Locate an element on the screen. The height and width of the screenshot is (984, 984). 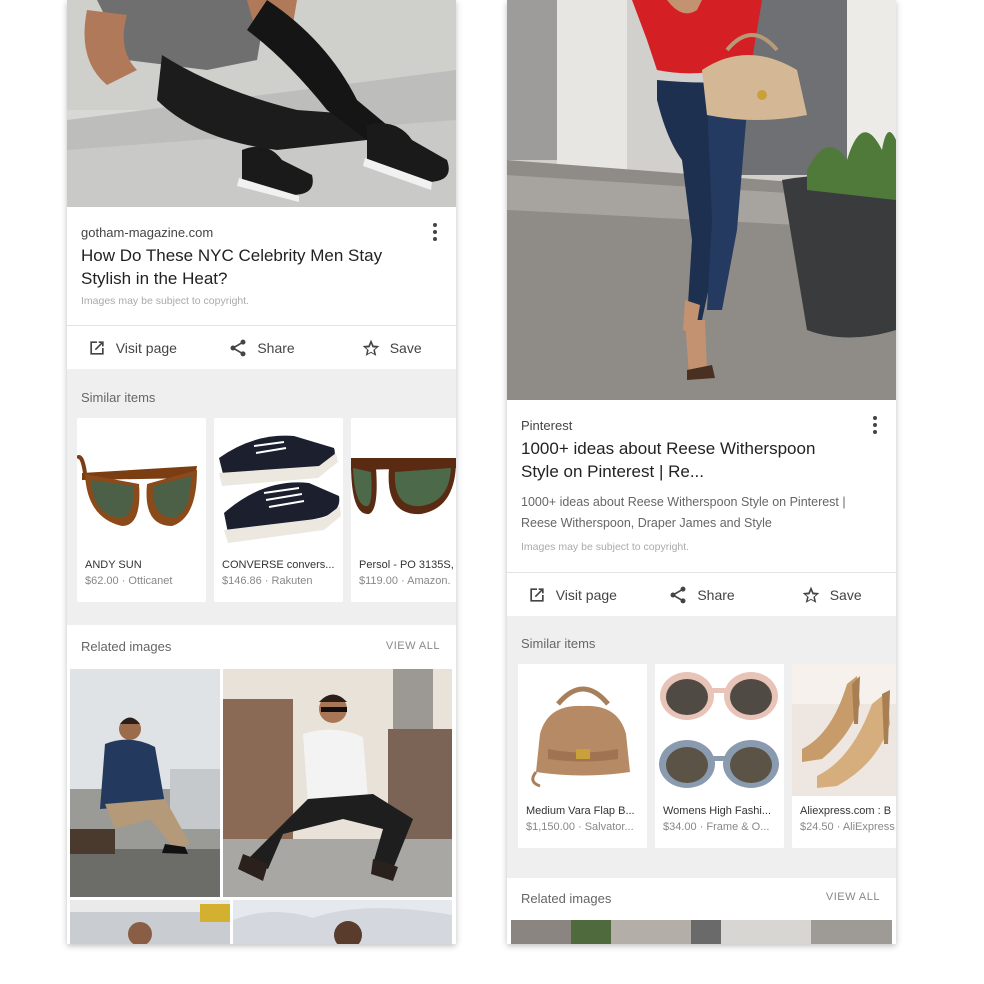
hero-image-man-sneakers is located at coordinates (261, 103).